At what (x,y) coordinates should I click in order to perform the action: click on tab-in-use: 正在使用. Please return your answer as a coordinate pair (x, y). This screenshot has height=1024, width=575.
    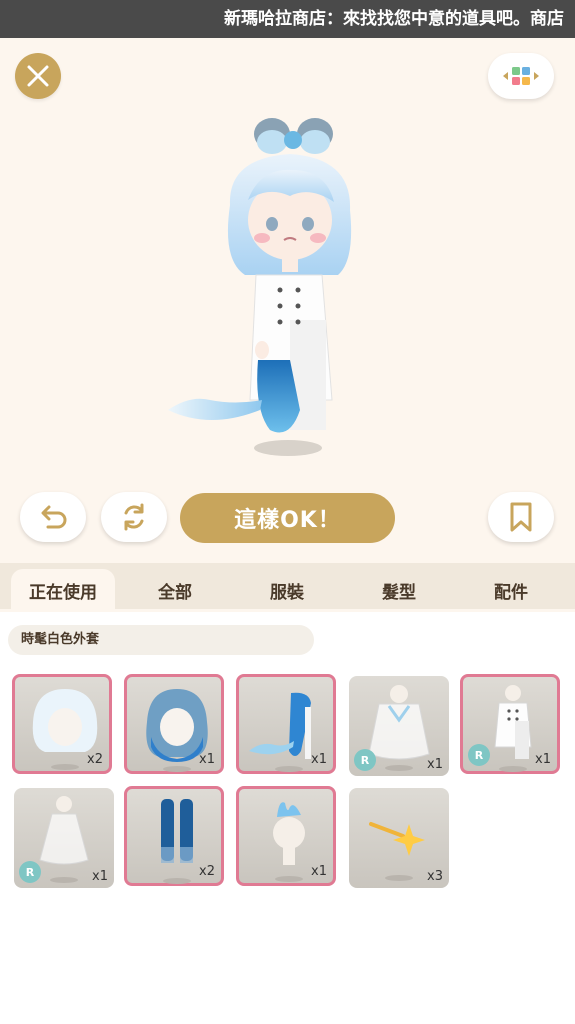
    Looking at the image, I should click on (63, 590).